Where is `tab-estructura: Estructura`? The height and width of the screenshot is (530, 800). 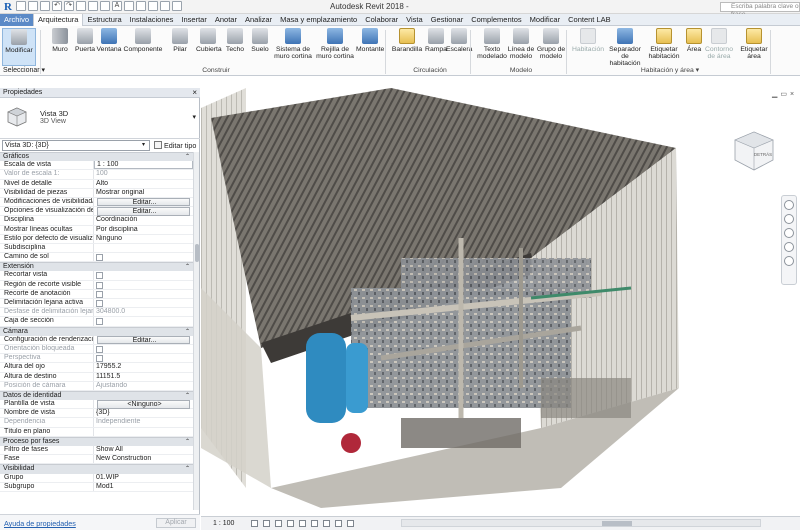 tab-estructura: Estructura is located at coordinates (104, 20).